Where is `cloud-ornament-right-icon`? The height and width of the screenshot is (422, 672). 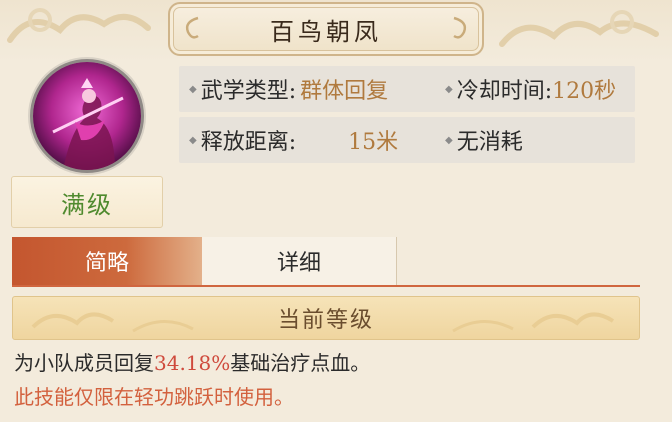
cloud-ornament-right-icon is located at coordinates (579, 28).